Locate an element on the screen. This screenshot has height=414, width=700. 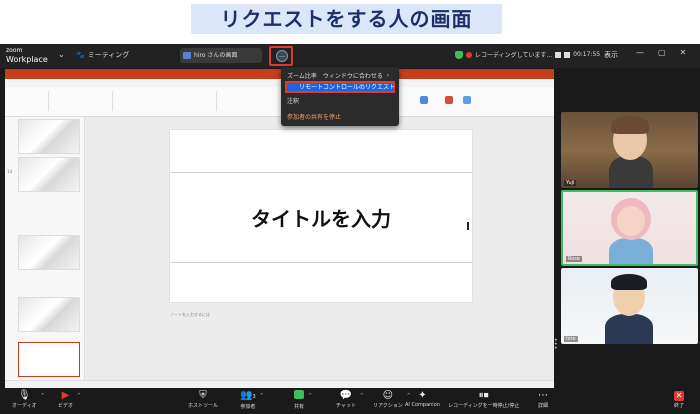
reactions-button: ☺ リアクション ^ is located at coordinates (392, 399).